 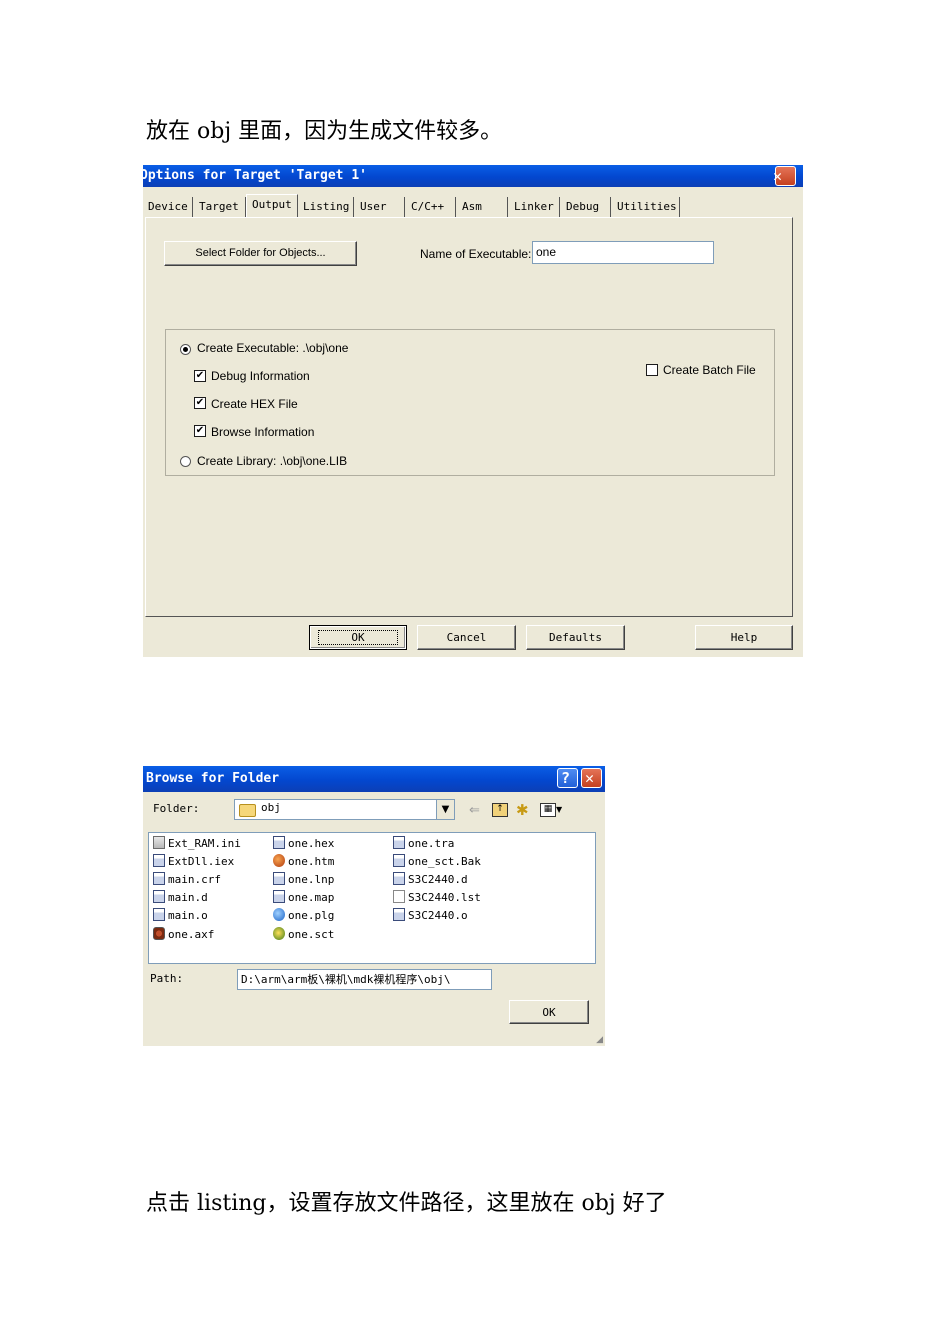 What do you see at coordinates (472, 206) in the screenshot?
I see `tab-label: Asm` at bounding box center [472, 206].